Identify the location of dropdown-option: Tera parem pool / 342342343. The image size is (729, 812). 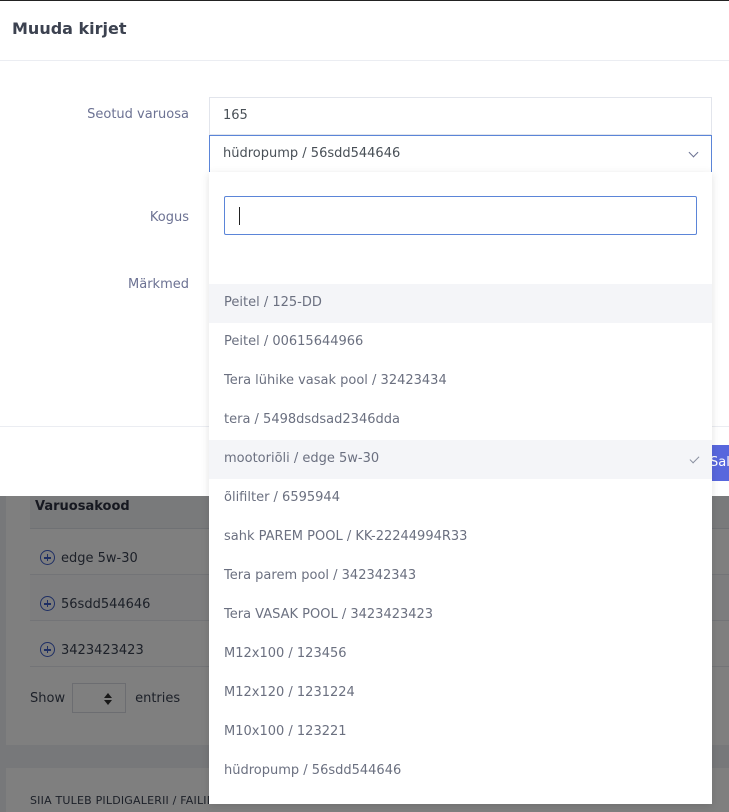
(460, 576).